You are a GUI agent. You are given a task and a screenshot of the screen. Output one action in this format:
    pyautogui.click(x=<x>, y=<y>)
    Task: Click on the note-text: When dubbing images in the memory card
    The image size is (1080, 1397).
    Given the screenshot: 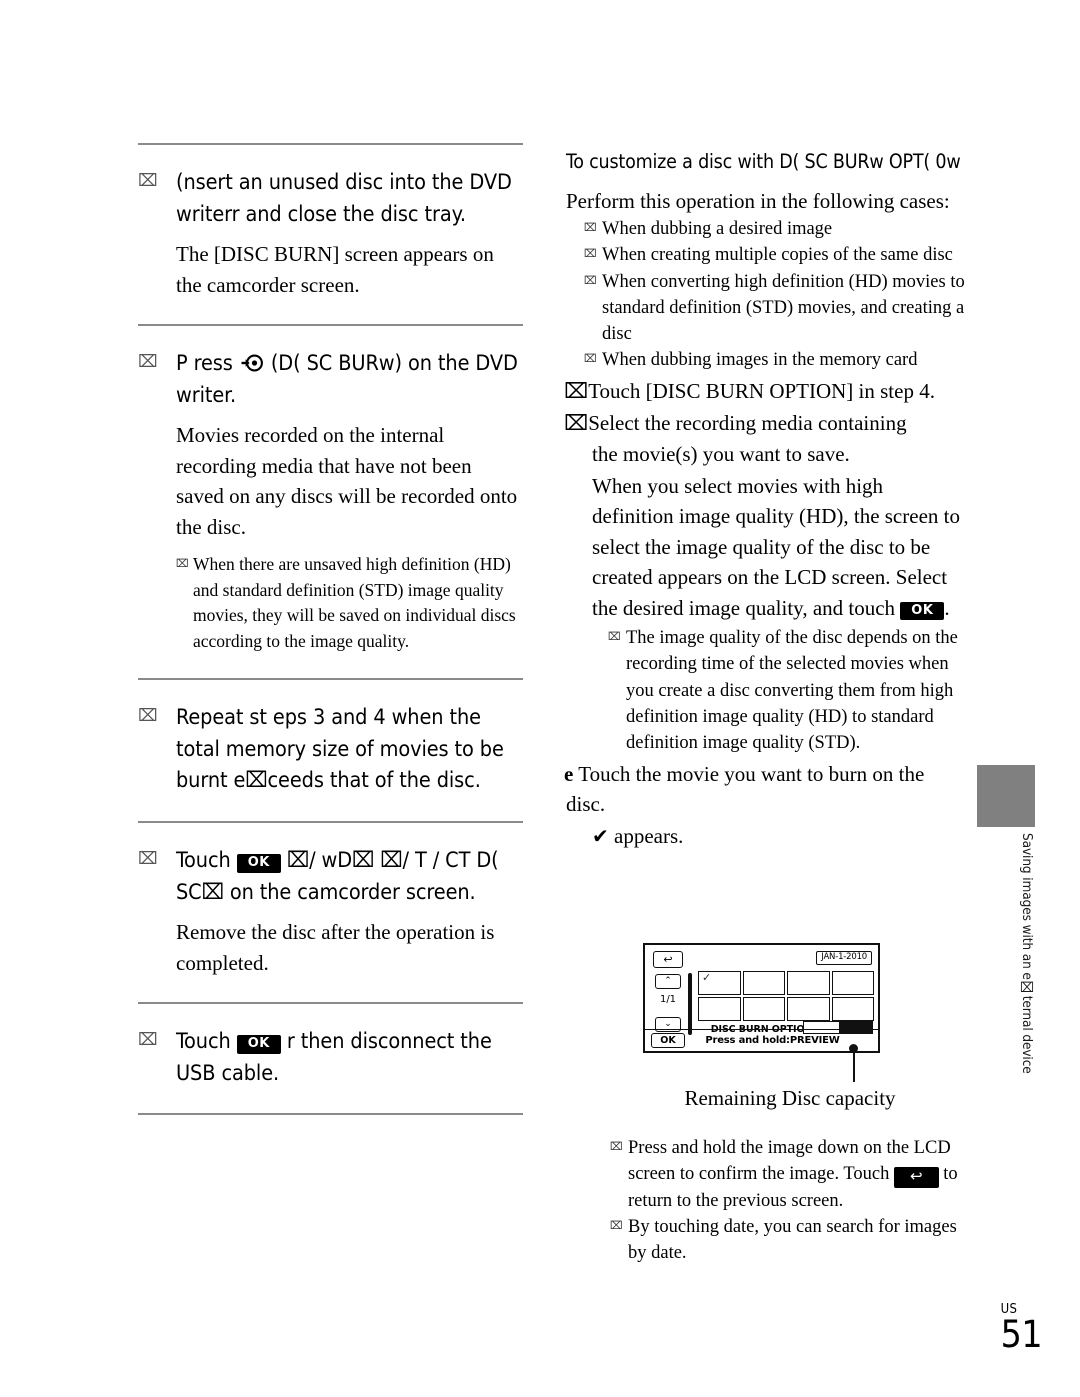 What is the action you would take?
    pyautogui.click(x=760, y=360)
    